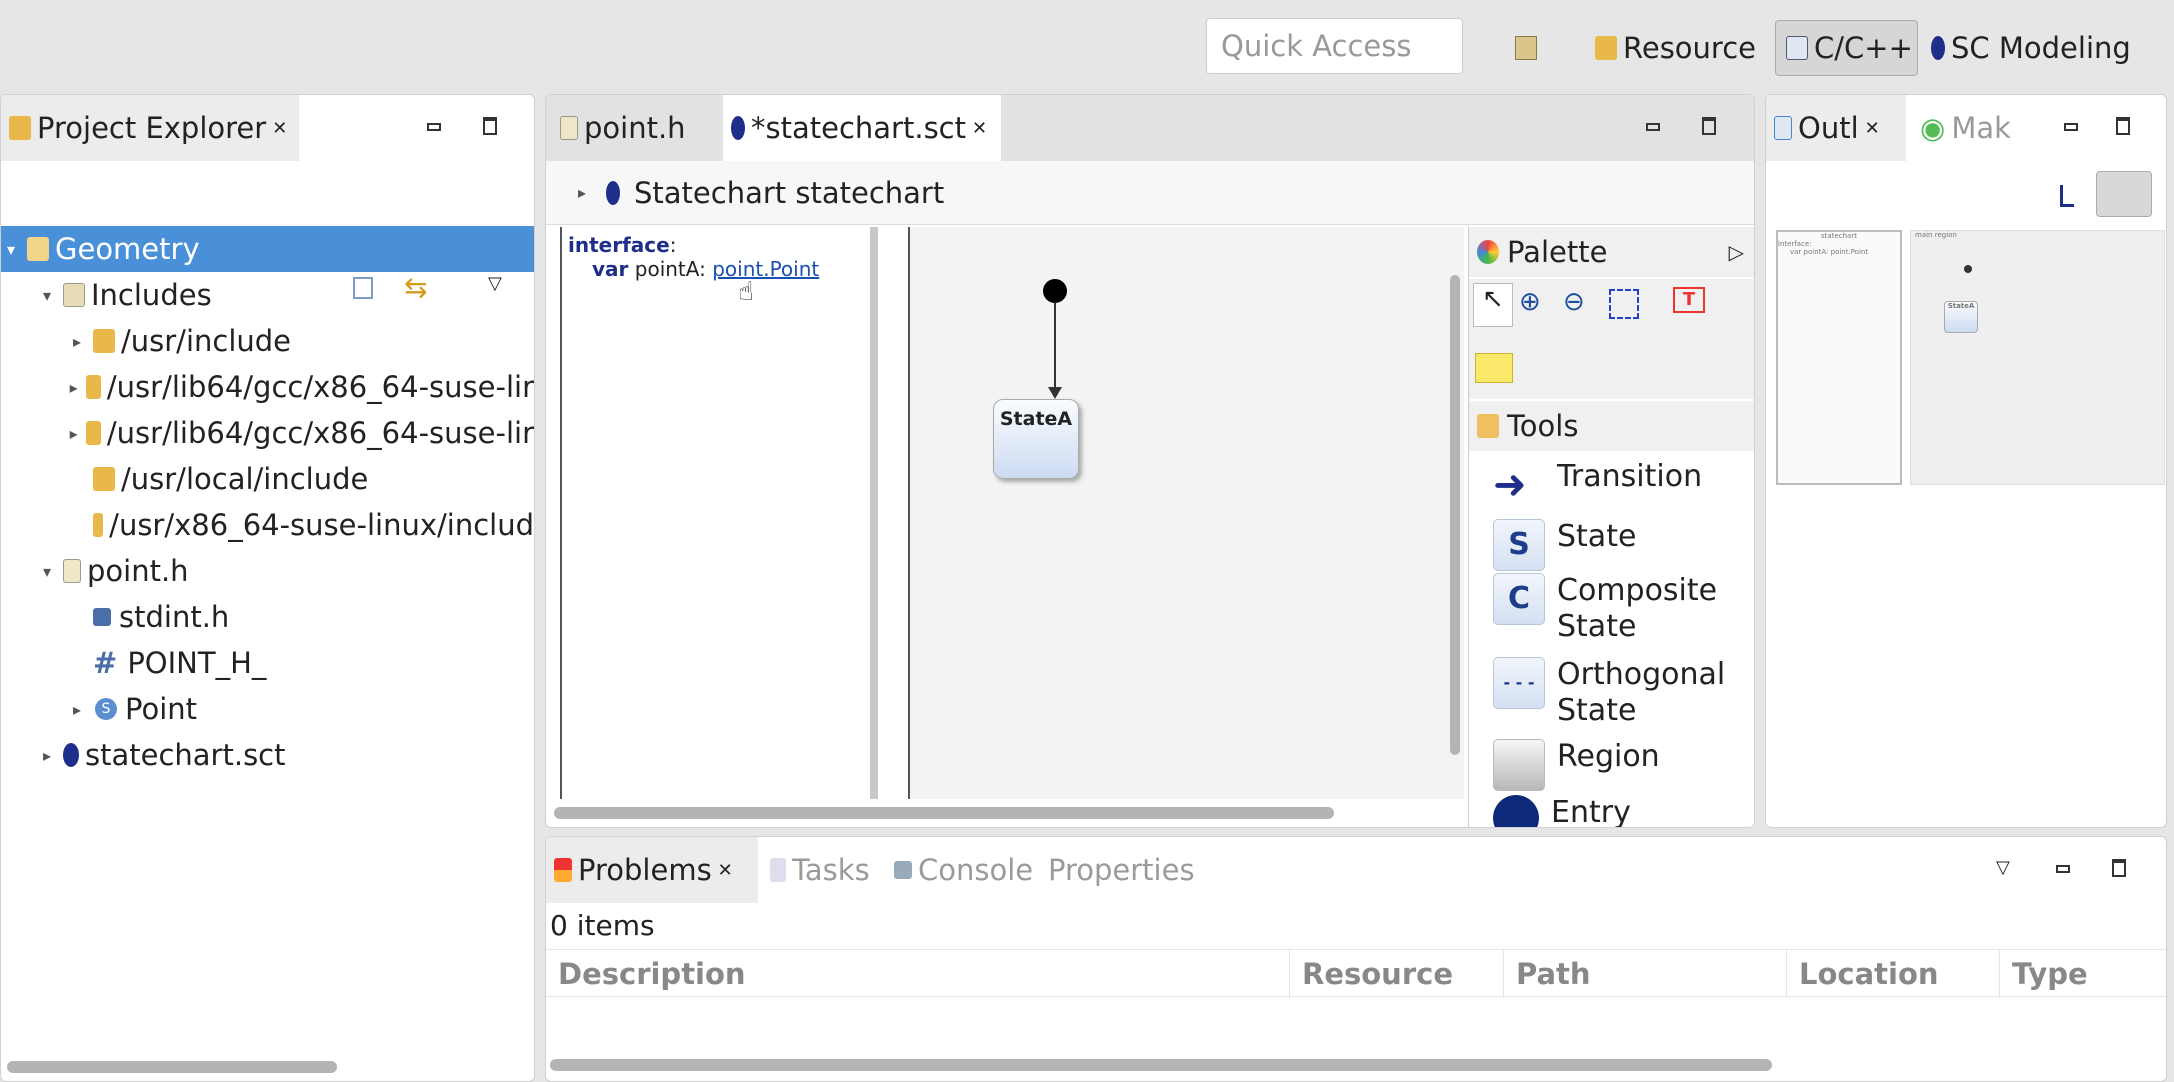 Image resolution: width=2174 pixels, height=1082 pixels. Describe the element at coordinates (2124, 194) in the screenshot. I see `overview-toggle-button` at that location.